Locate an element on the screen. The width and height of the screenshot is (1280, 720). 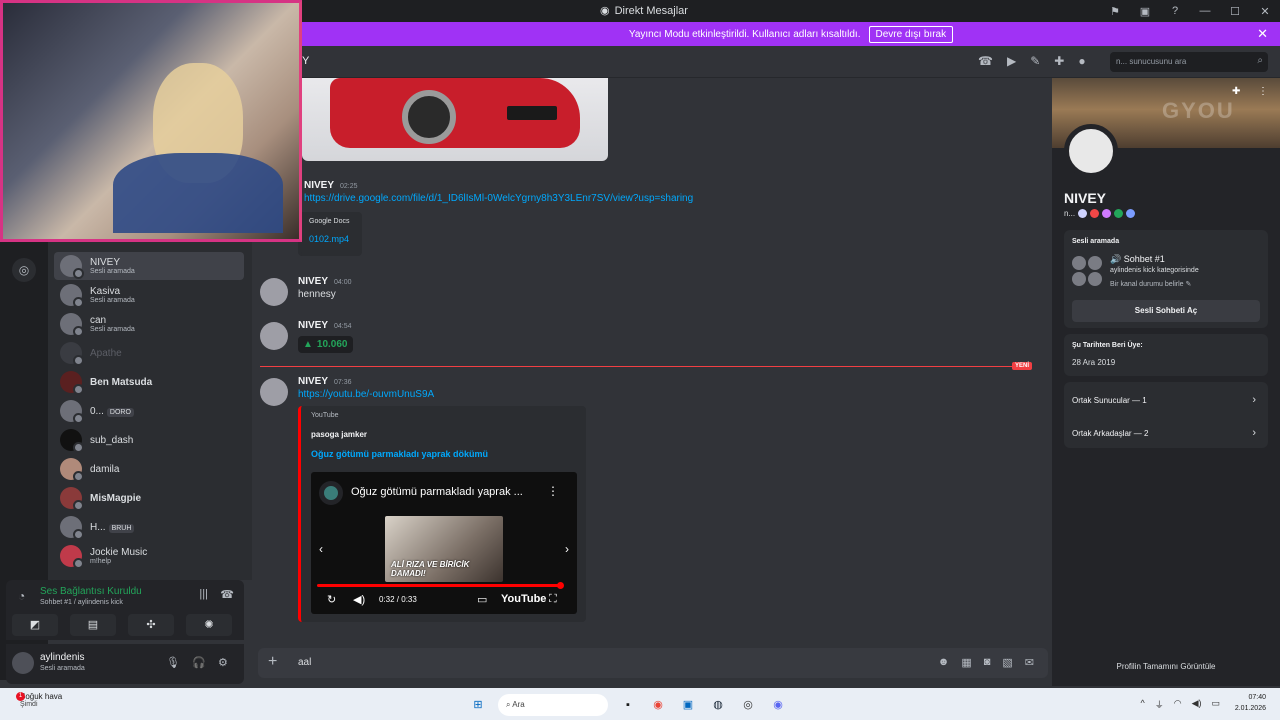
weather-widget: 1 Soğuk hava Şimdi is located at coordinates (39, 700).